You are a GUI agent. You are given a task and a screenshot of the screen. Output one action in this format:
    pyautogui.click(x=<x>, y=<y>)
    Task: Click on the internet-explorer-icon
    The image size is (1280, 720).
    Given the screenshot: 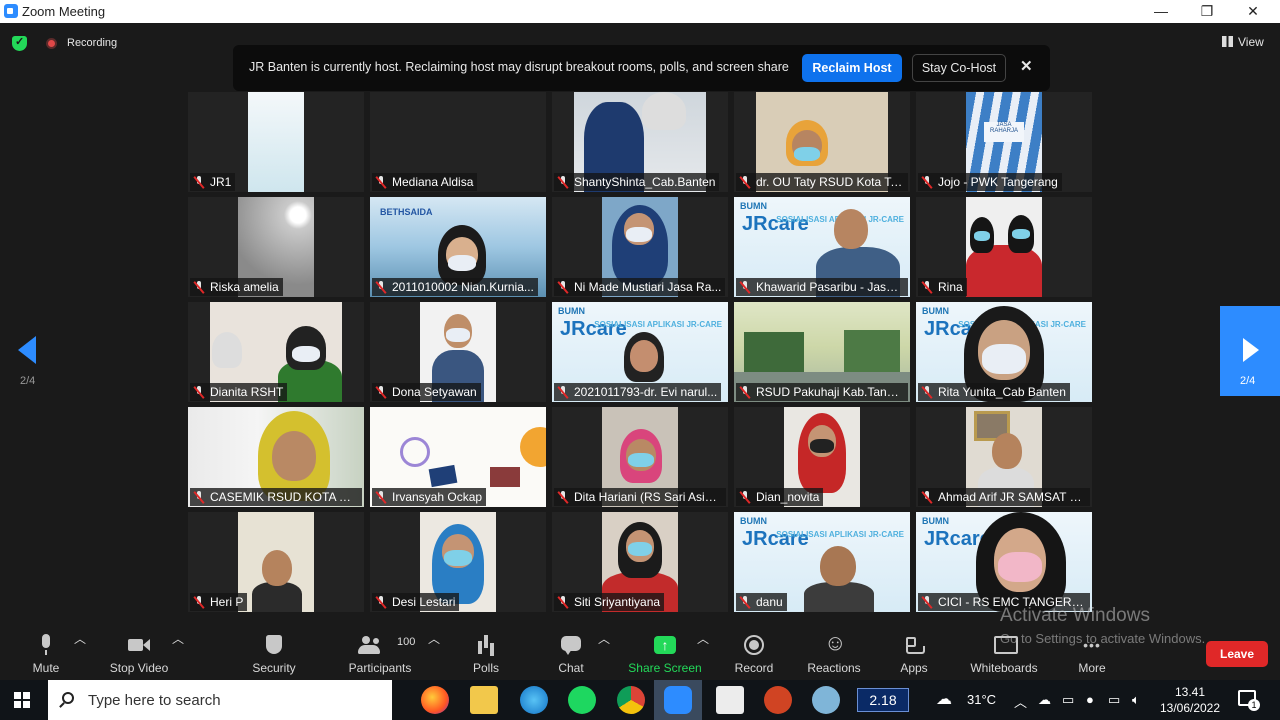 What is the action you would take?
    pyautogui.click(x=534, y=700)
    